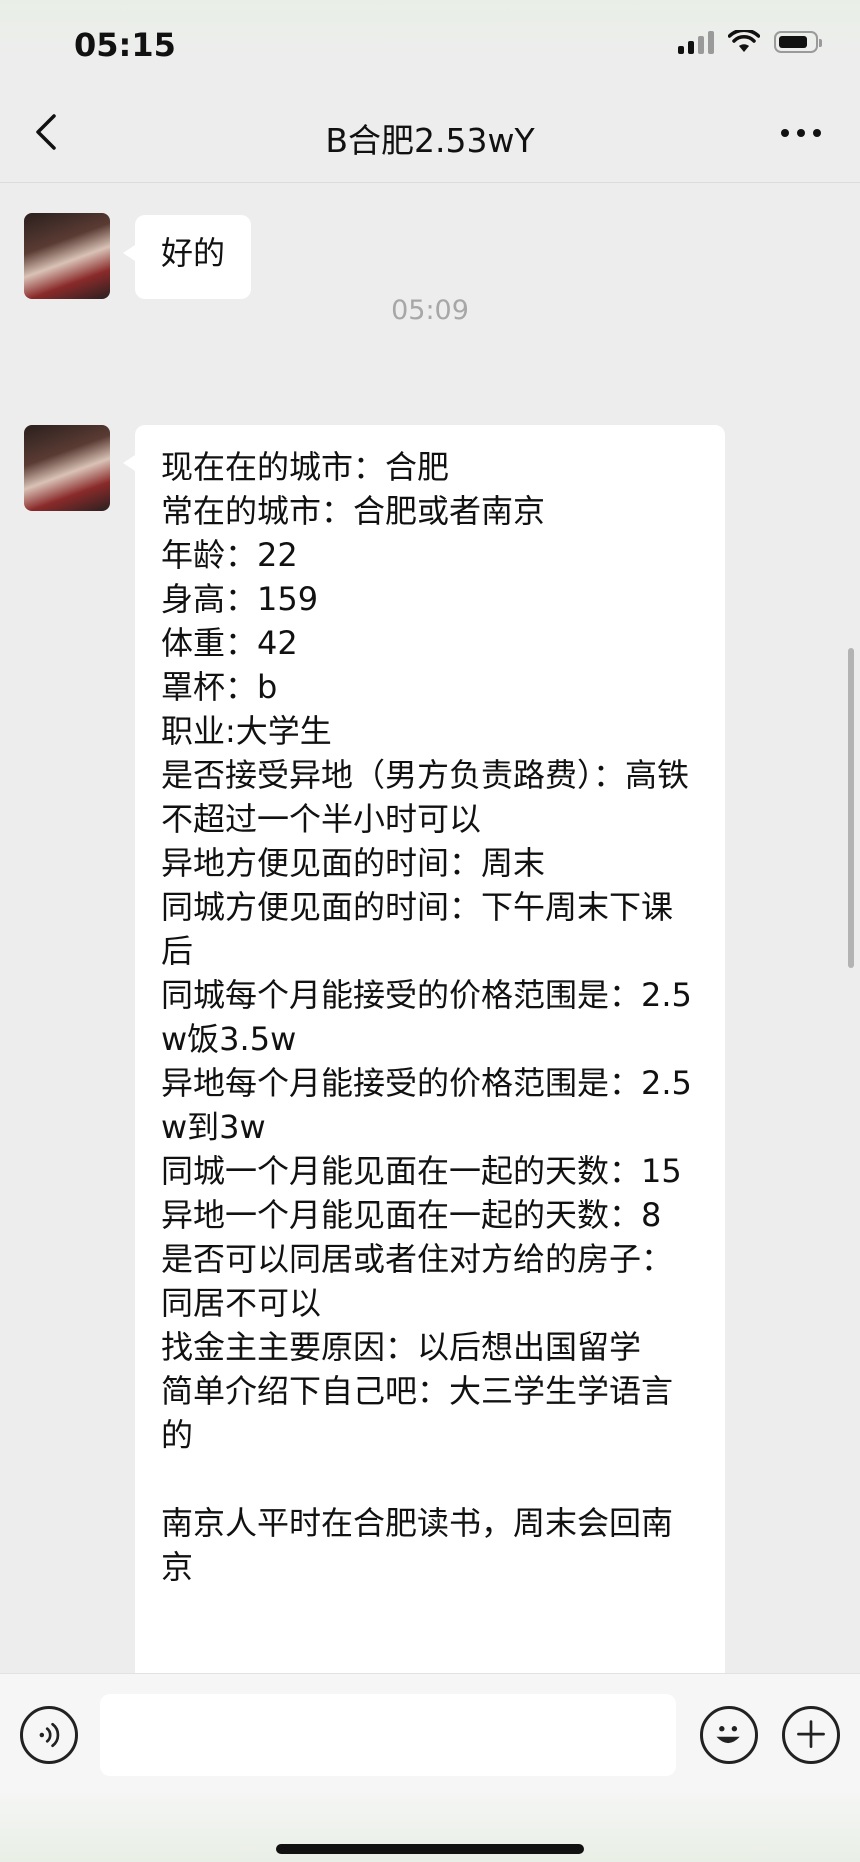 The height and width of the screenshot is (1862, 860). I want to click on home-indicator, so click(430, 1849).